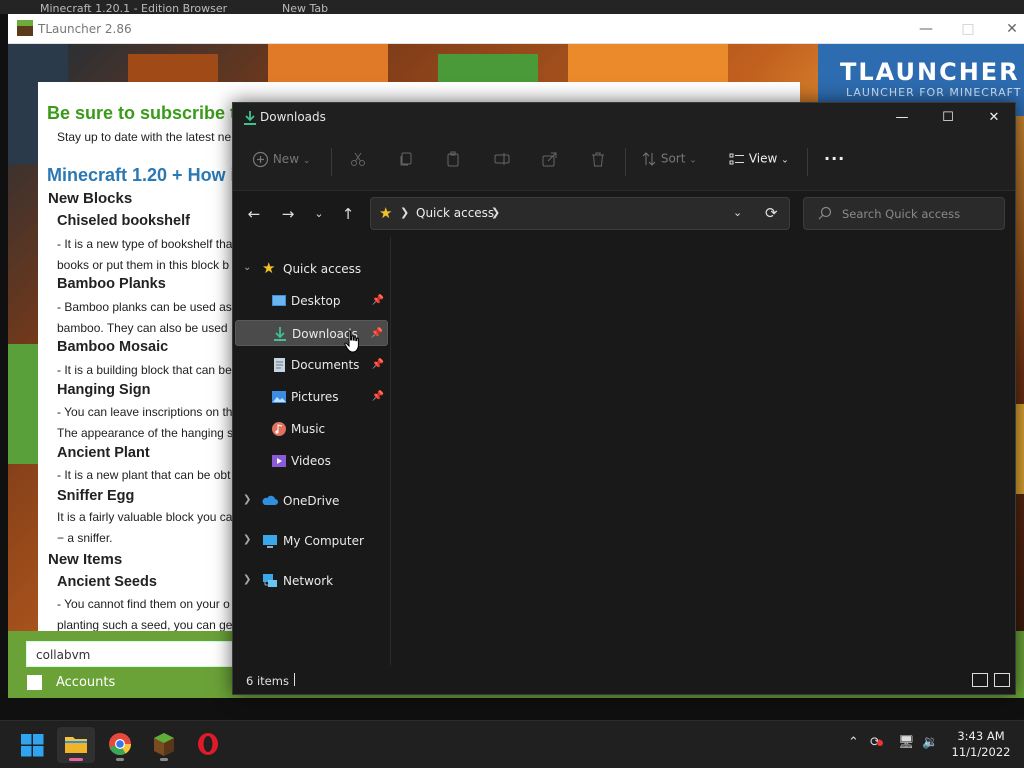  I want to click on delete-button, so click(598, 162).